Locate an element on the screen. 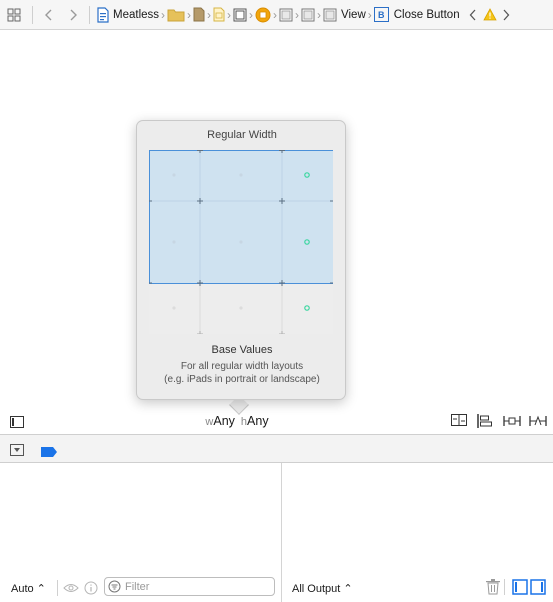 The height and width of the screenshot is (602, 553). breakpoints-toggle-button is located at coordinates (49, 453).